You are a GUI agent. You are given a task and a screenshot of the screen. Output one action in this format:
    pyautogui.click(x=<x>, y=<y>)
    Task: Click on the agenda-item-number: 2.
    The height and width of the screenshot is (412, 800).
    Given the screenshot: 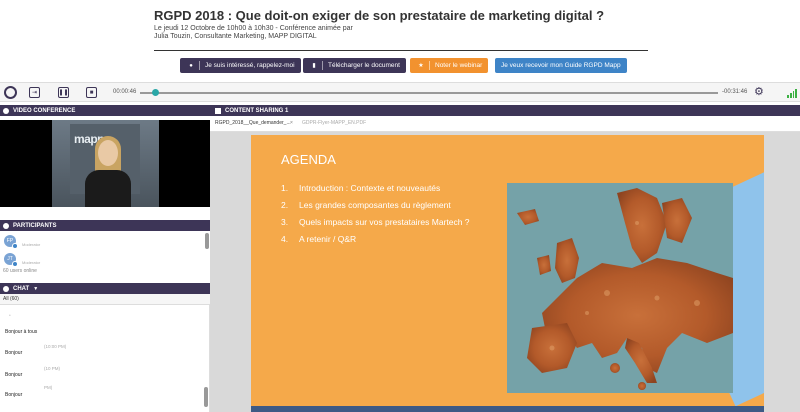 What is the action you would take?
    pyautogui.click(x=285, y=205)
    